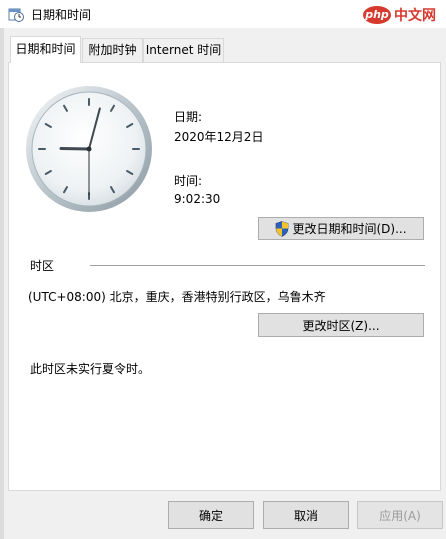  What do you see at coordinates (16, 15) in the screenshot?
I see `datetime-app-icon` at bounding box center [16, 15].